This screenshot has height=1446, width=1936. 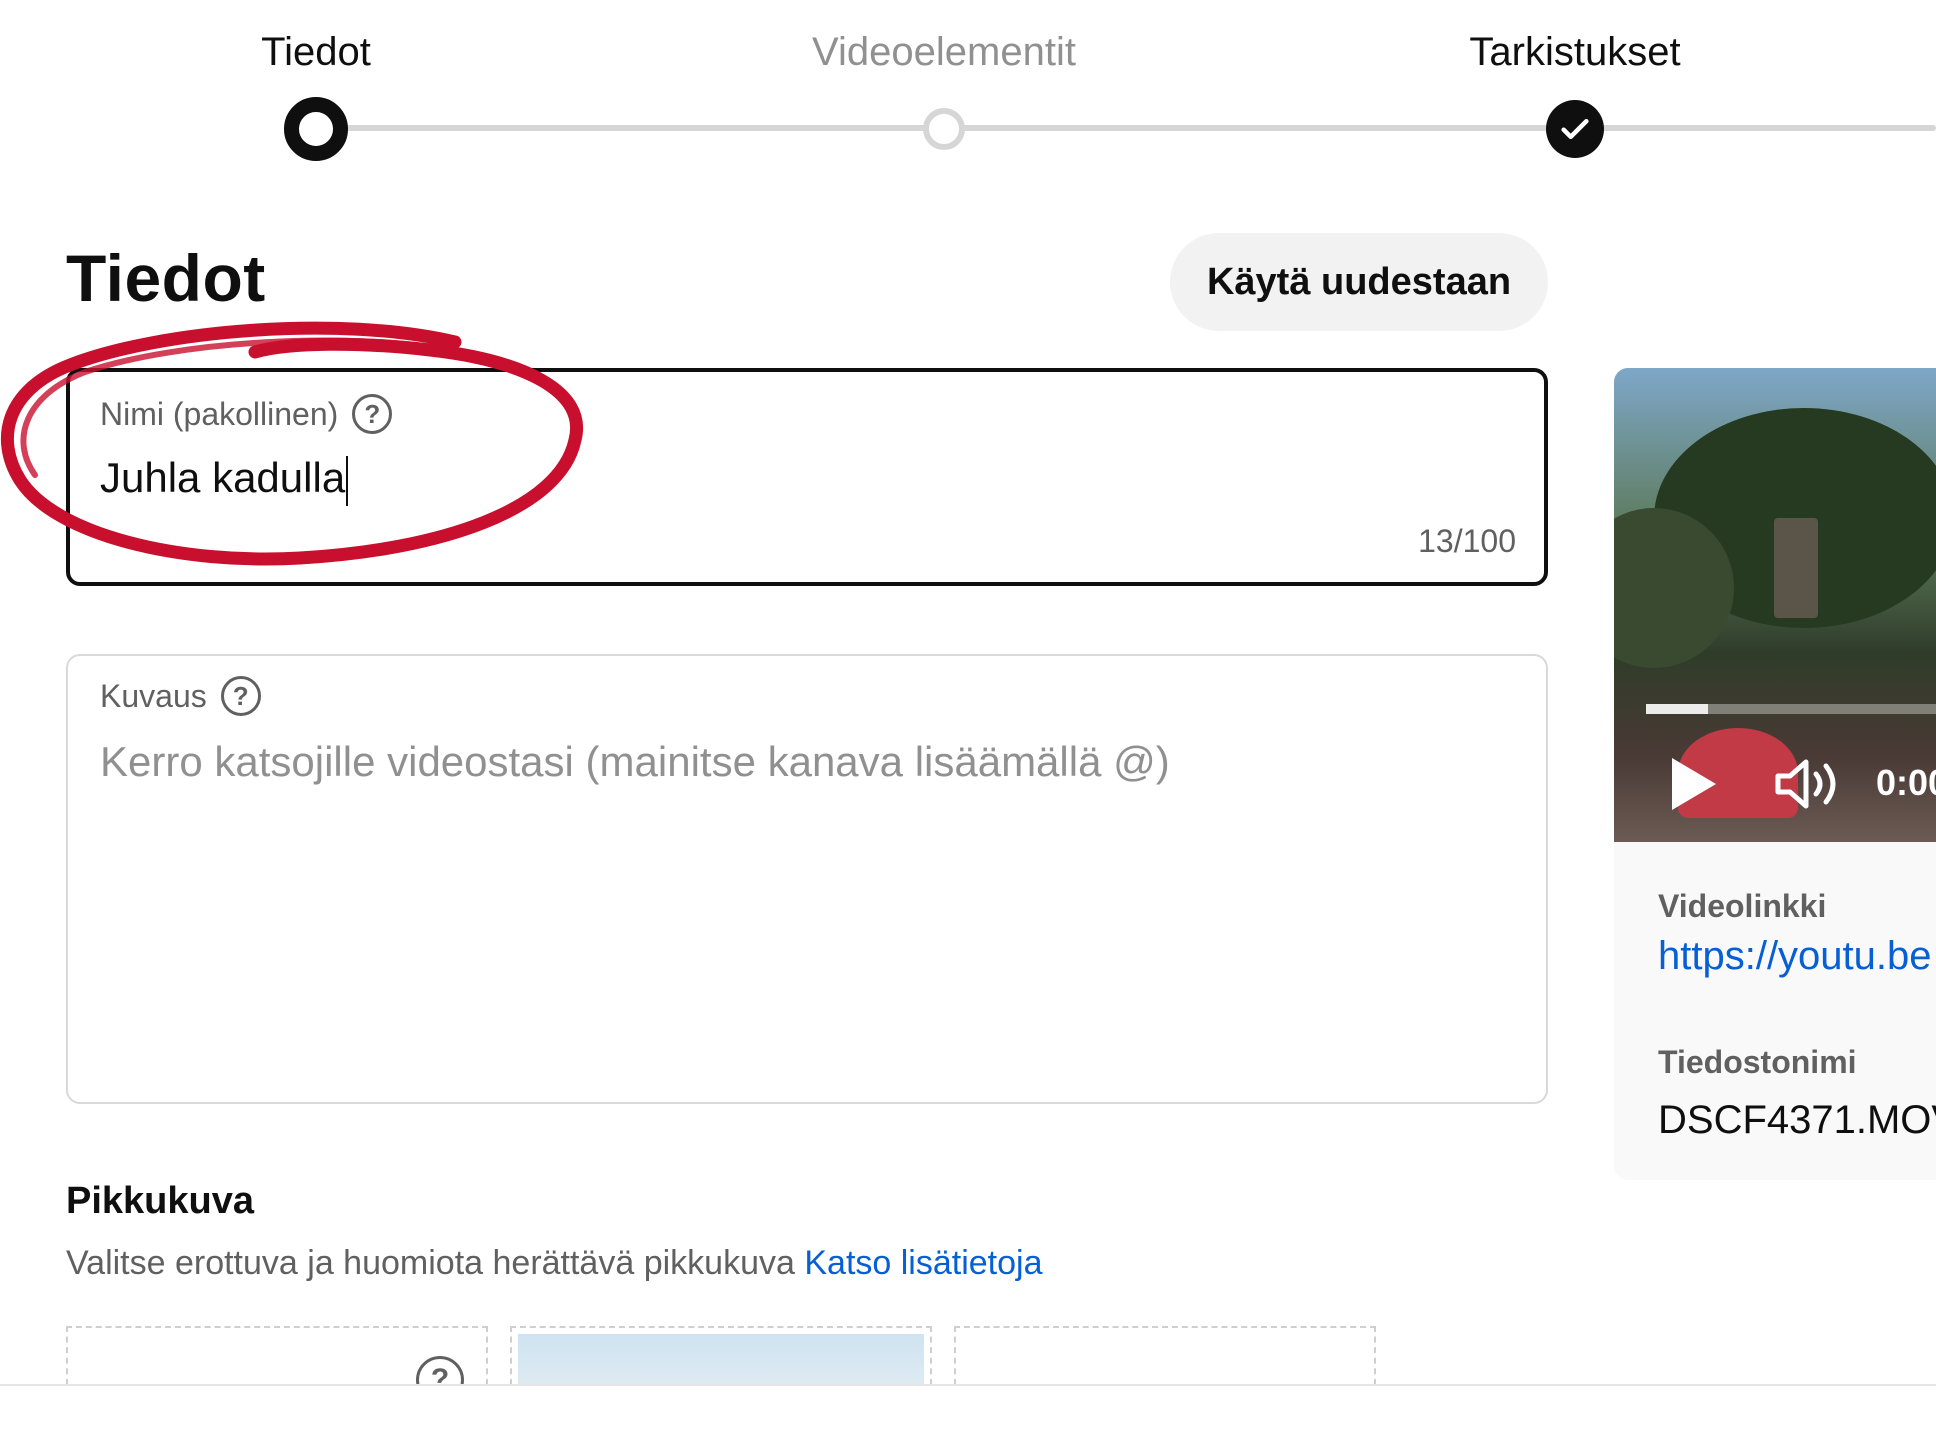 What do you see at coordinates (944, 52) in the screenshot?
I see `step-video-elements-label: Videoelementit` at bounding box center [944, 52].